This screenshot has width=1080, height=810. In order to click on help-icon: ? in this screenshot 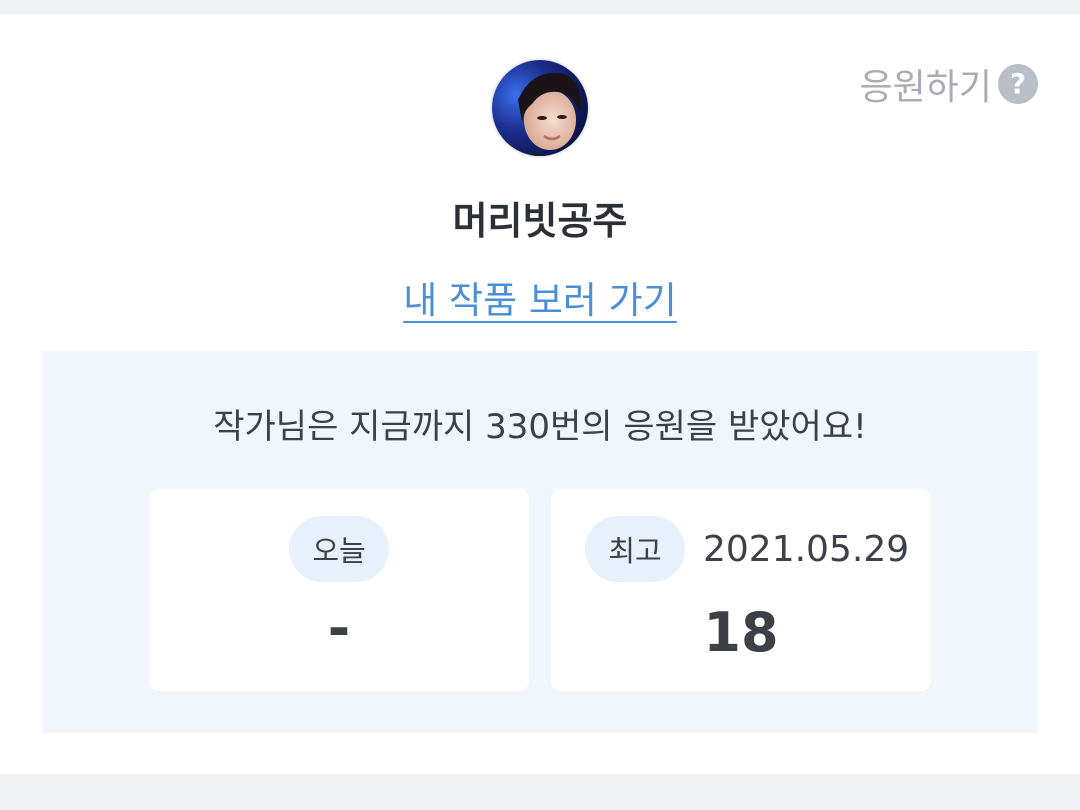, I will do `click(1018, 84)`.